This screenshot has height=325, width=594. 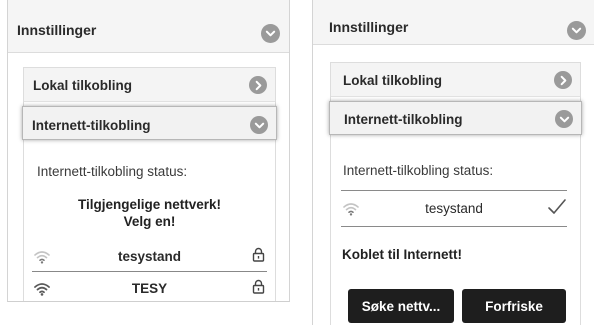 I want to click on network-ssid: TESY, so click(x=149, y=288).